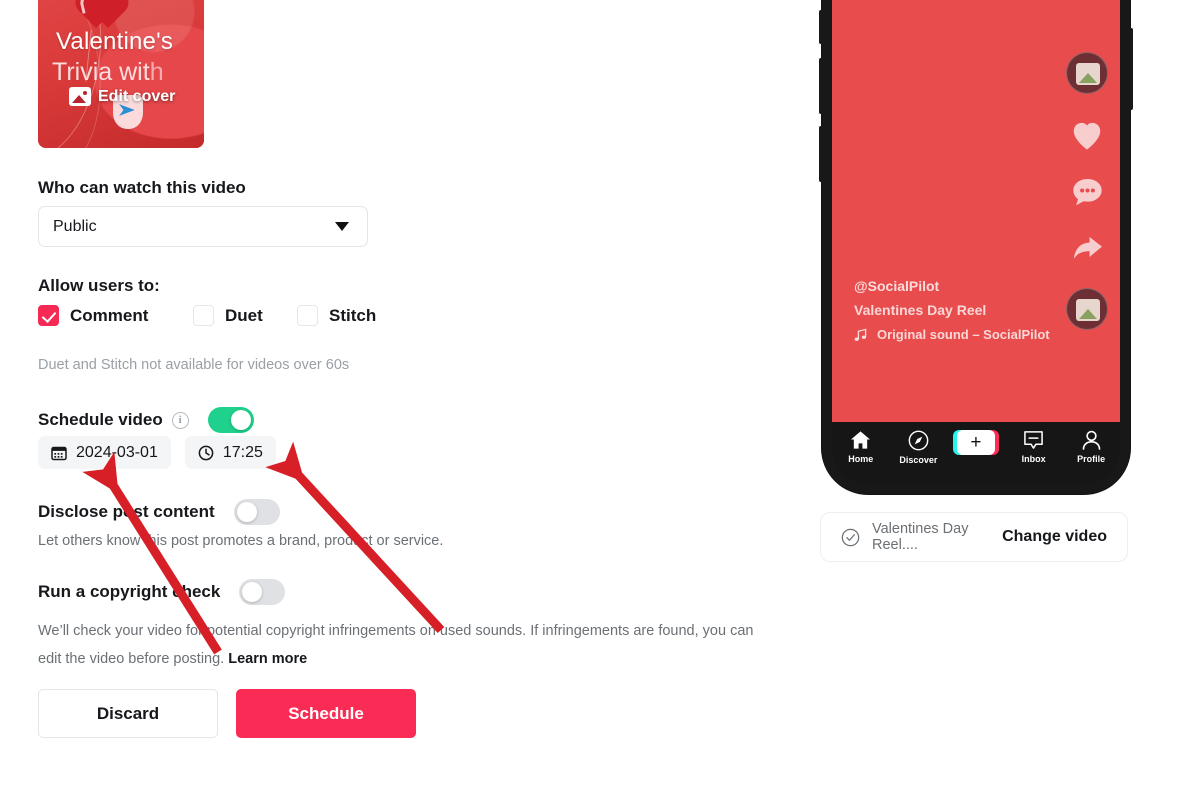 Image resolution: width=1180 pixels, height=812 pixels. I want to click on checkbox-duet: Duet, so click(245, 315).